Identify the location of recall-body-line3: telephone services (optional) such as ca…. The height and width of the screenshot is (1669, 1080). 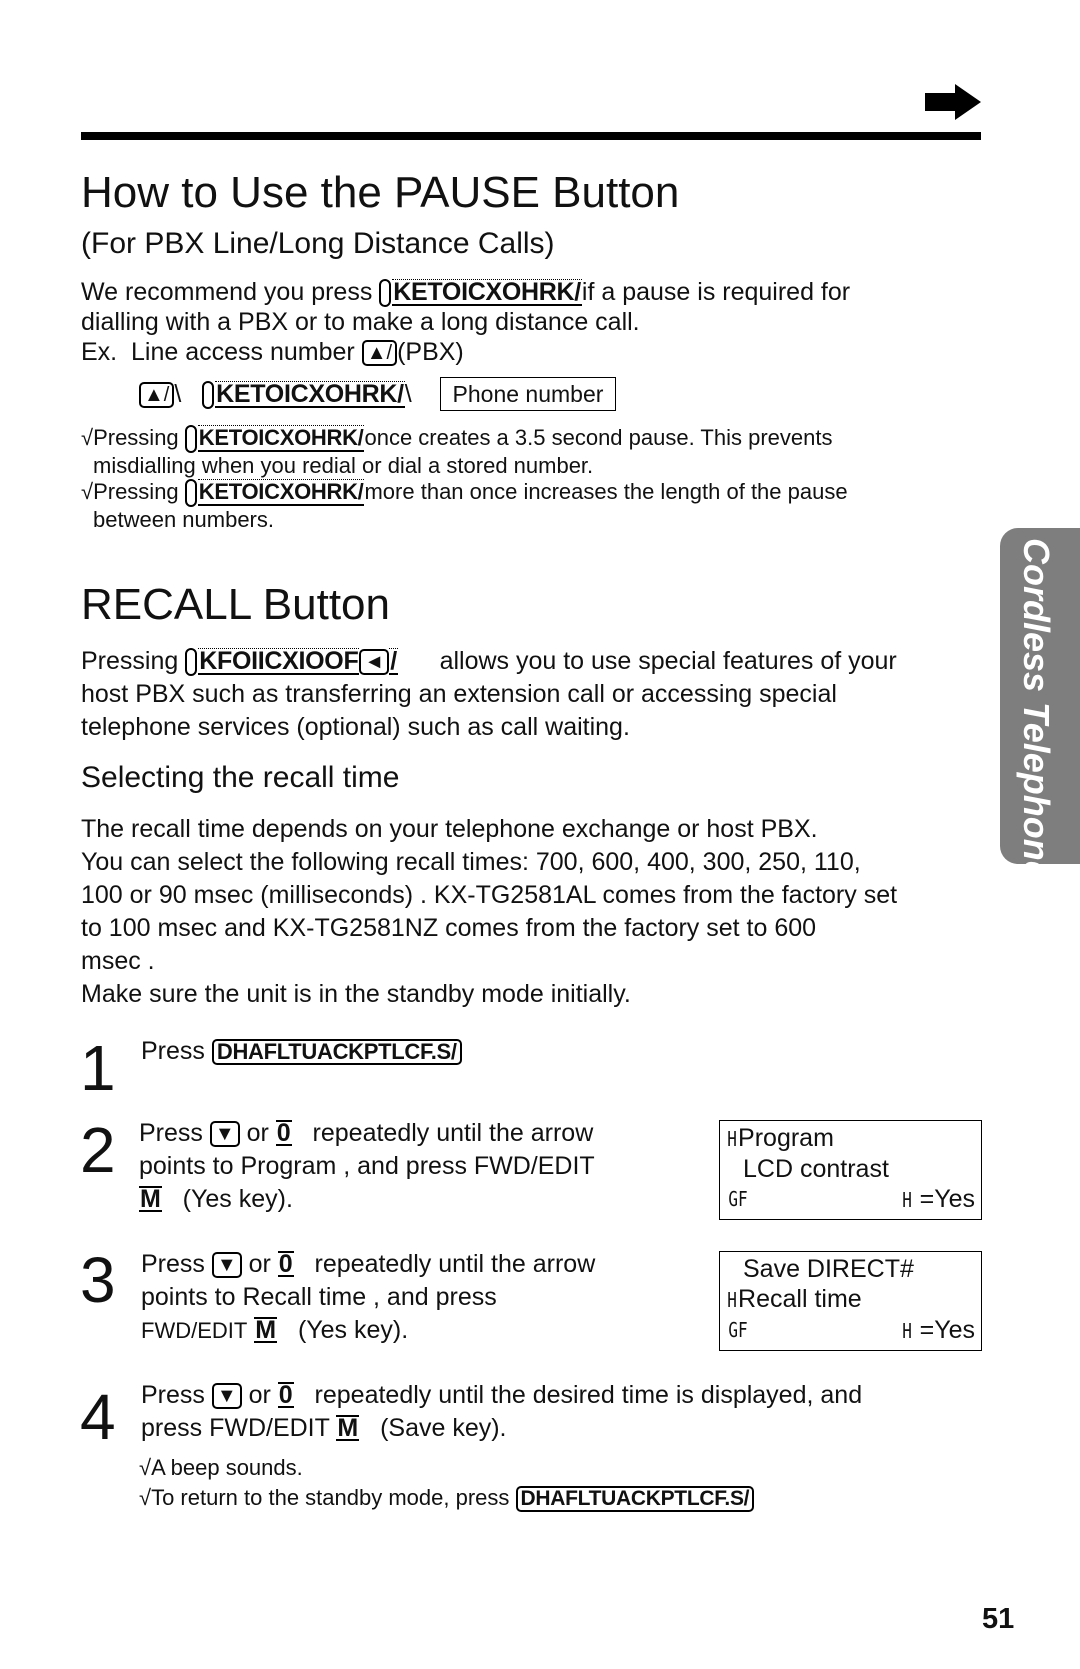
(355, 727).